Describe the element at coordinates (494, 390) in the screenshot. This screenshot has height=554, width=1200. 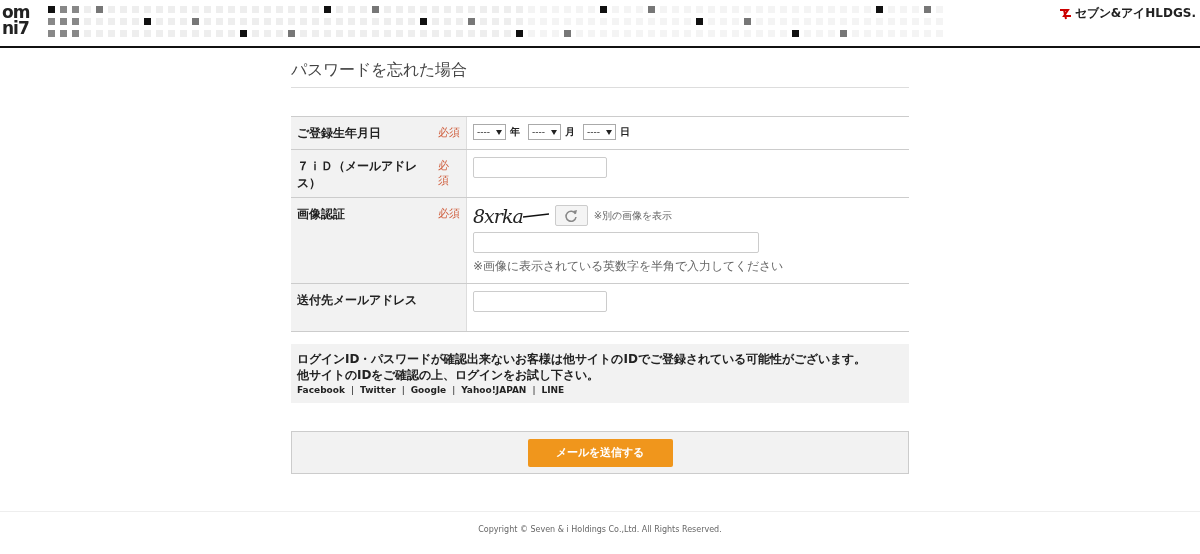
I see `site-link: Yahoo!JAPAN` at that location.